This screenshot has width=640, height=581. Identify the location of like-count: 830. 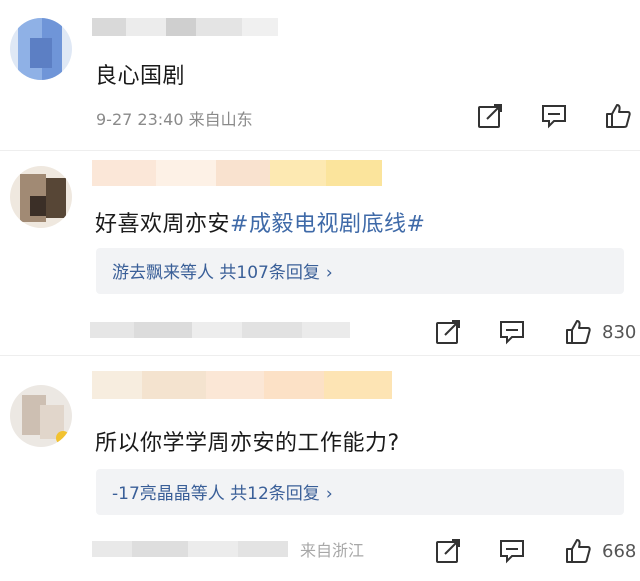
(619, 332).